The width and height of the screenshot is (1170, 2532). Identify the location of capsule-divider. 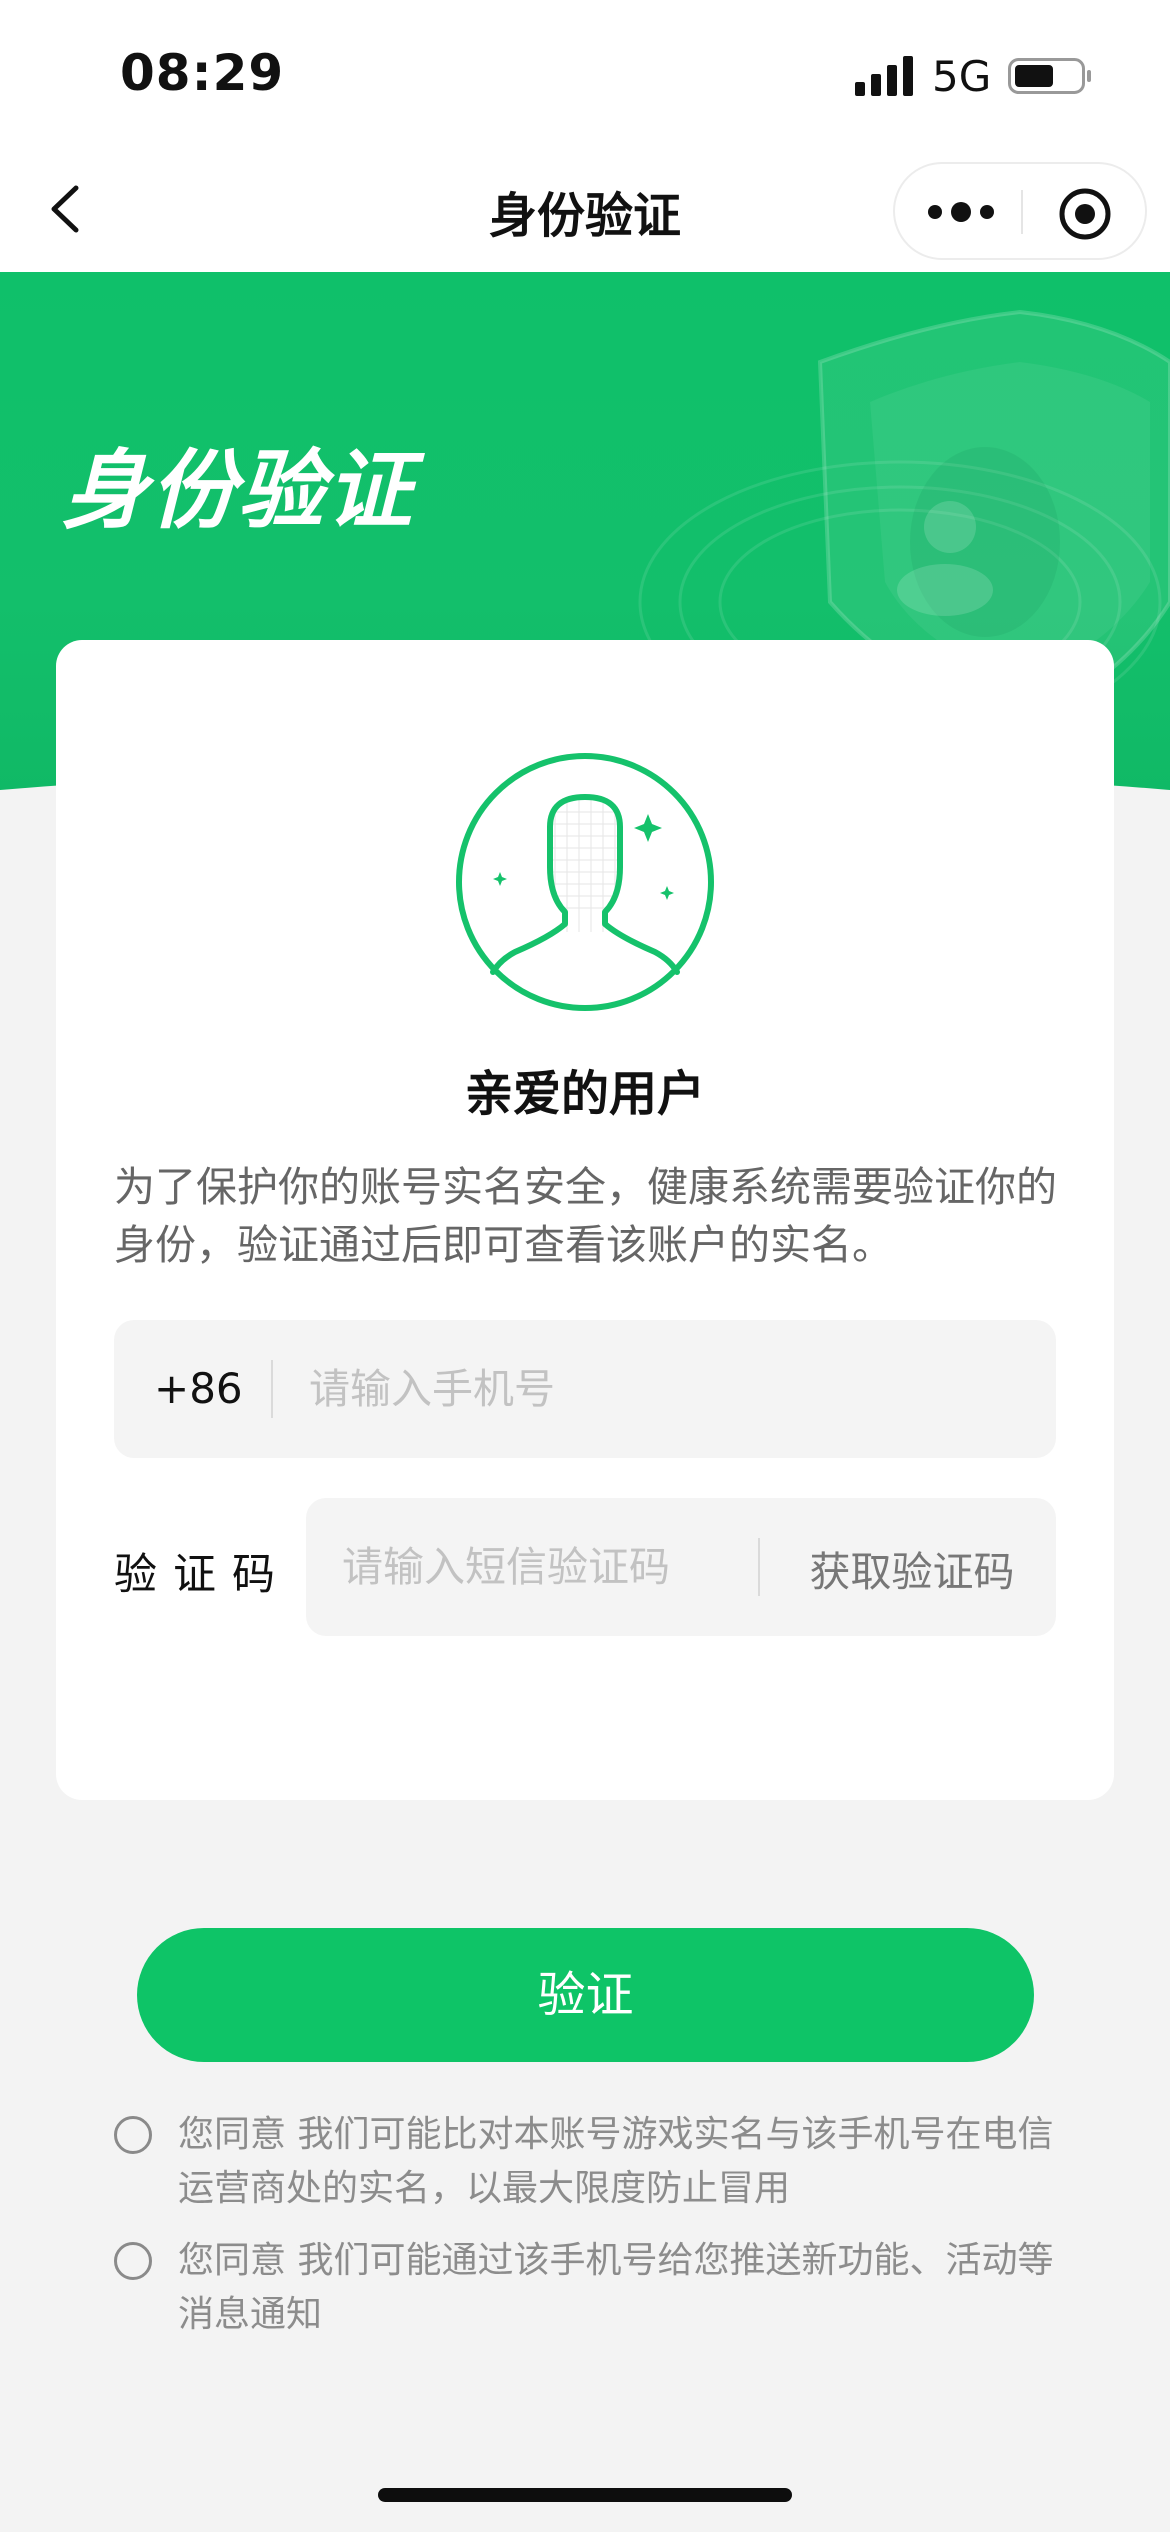
(1022, 212).